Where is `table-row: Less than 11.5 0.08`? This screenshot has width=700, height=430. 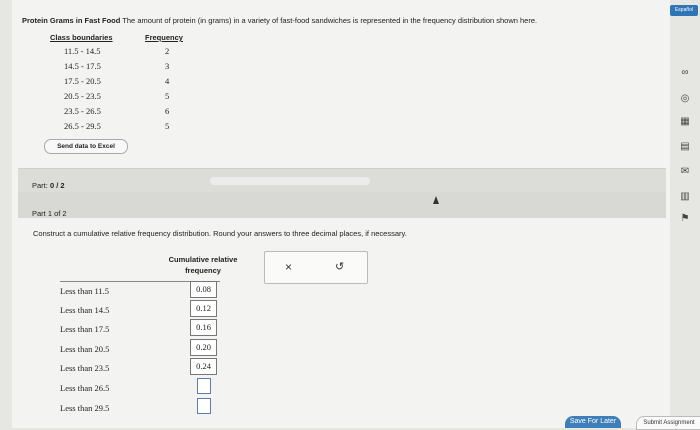
table-row: Less than 11.5 0.08 is located at coordinates (145, 291).